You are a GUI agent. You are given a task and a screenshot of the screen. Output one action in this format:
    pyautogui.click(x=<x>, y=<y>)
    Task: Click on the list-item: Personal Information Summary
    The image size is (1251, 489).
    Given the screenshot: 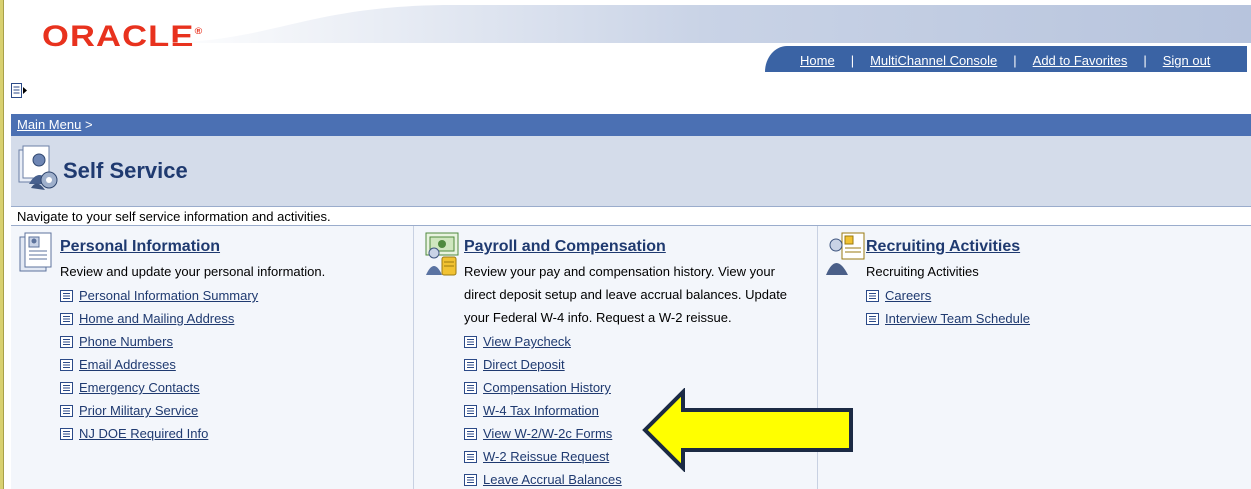 What is the action you would take?
    pyautogui.click(x=159, y=295)
    